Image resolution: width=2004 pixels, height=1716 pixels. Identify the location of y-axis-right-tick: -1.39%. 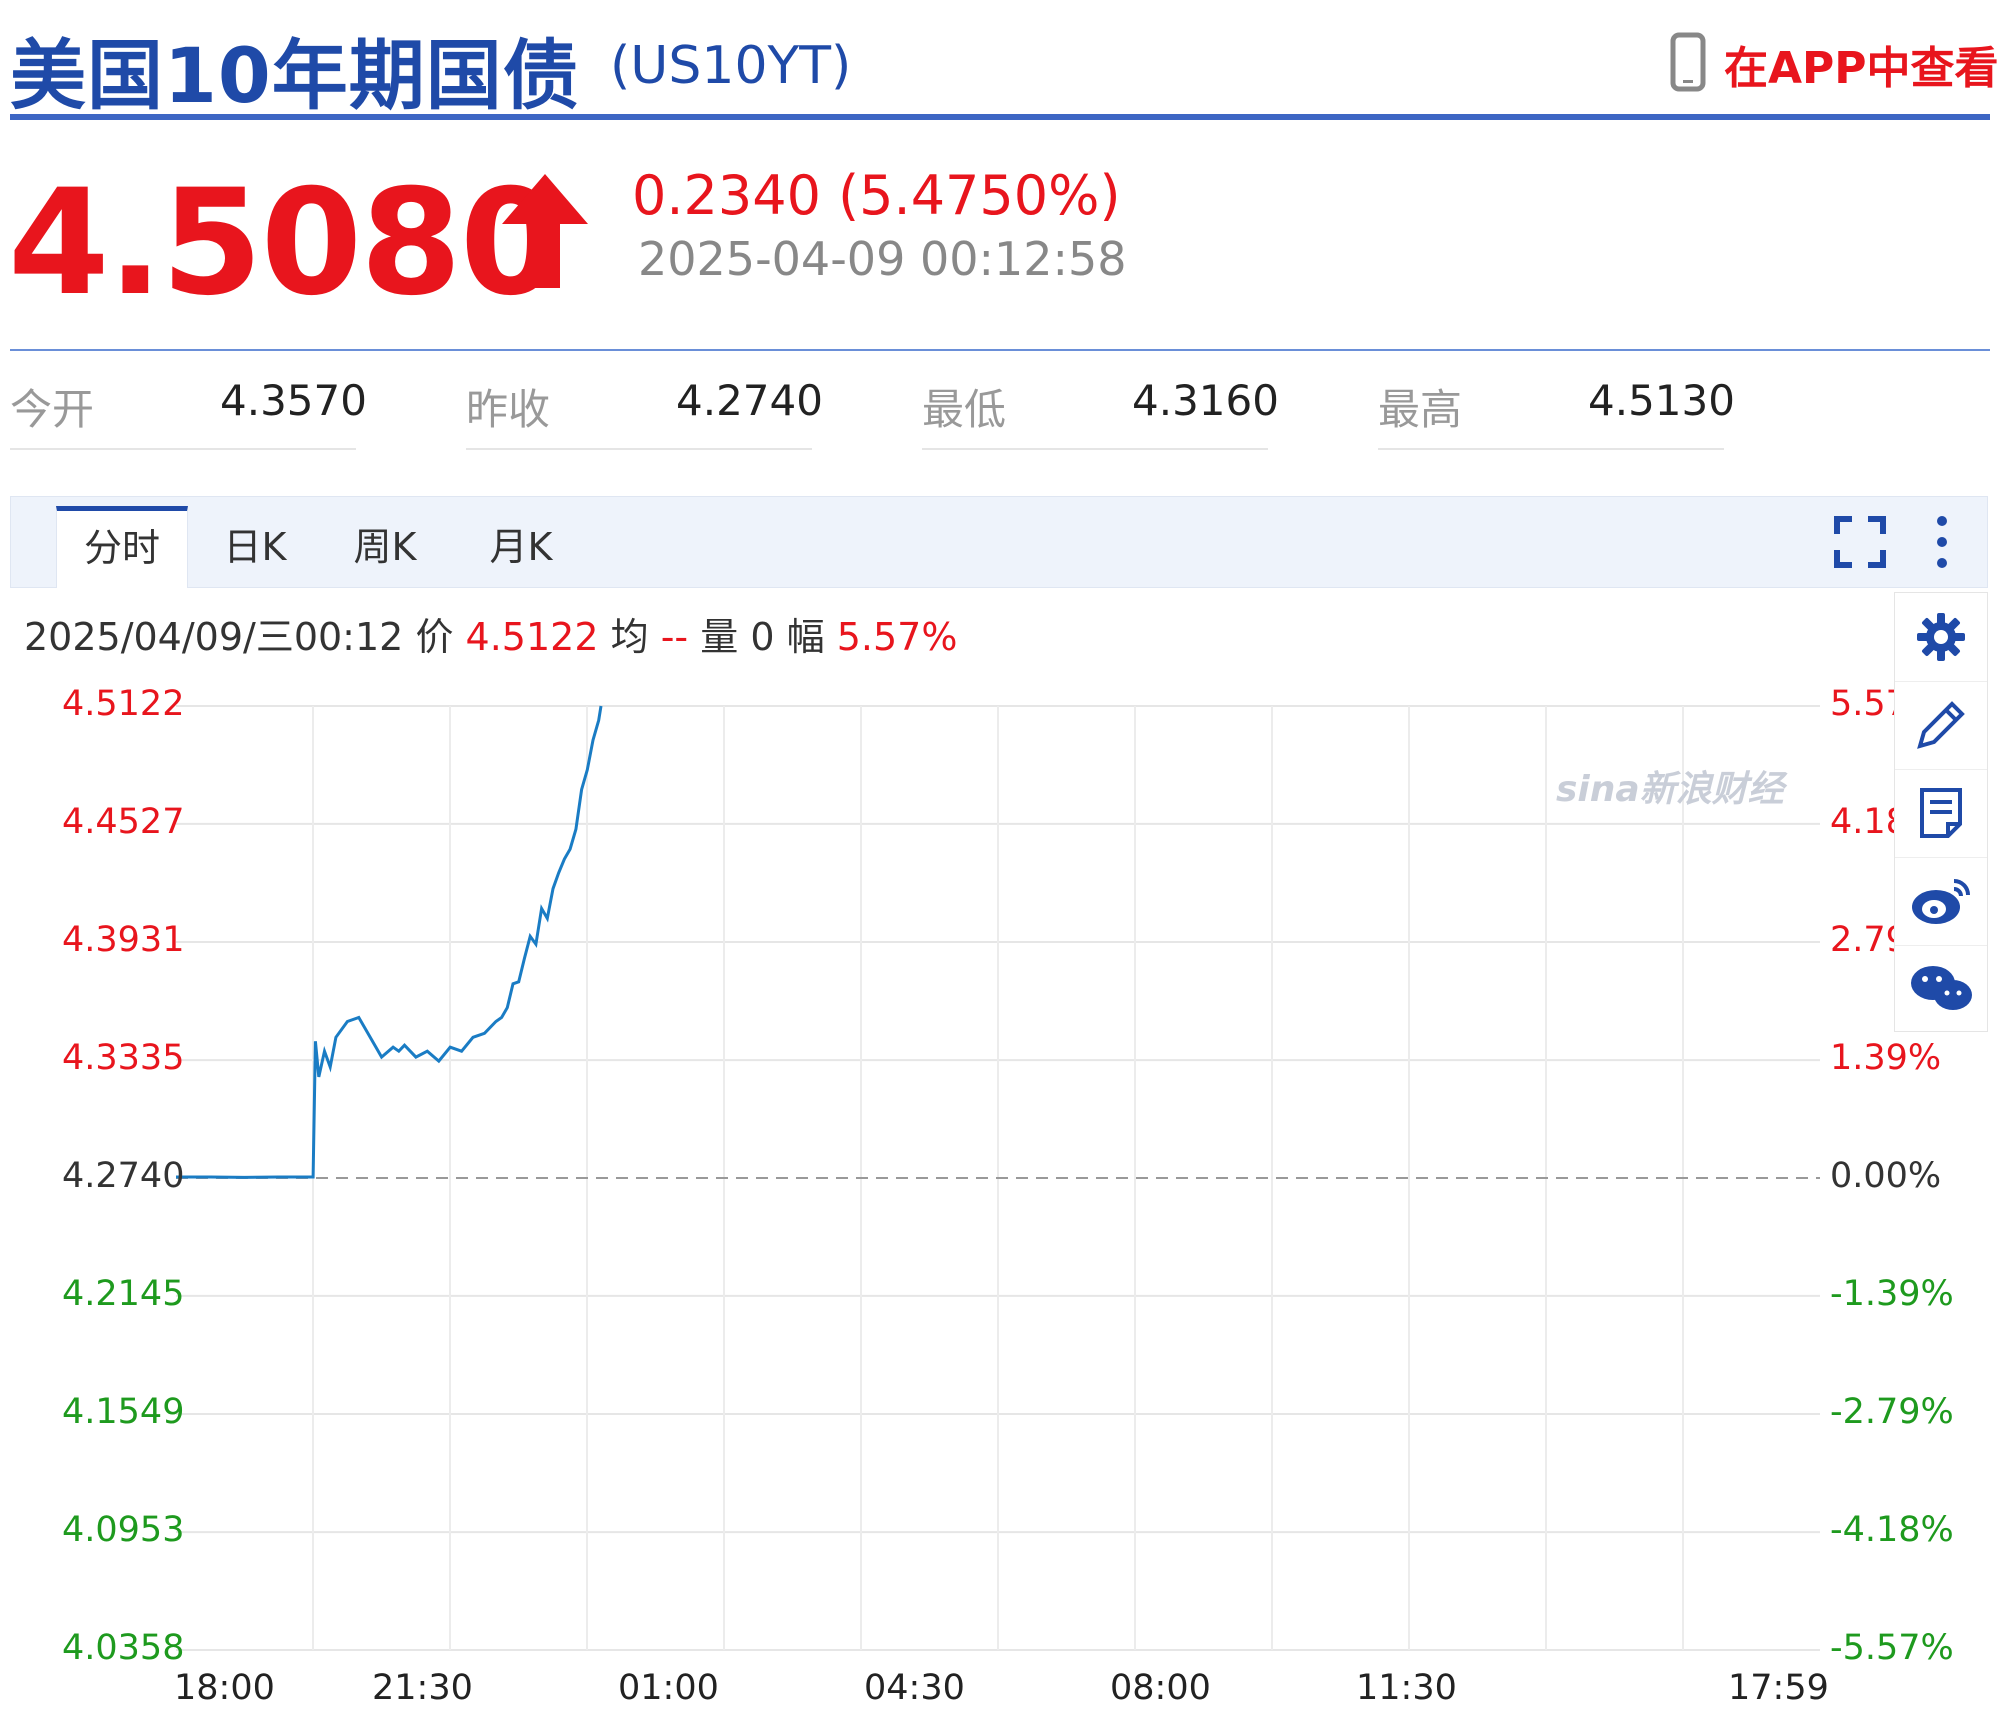
(1892, 1293).